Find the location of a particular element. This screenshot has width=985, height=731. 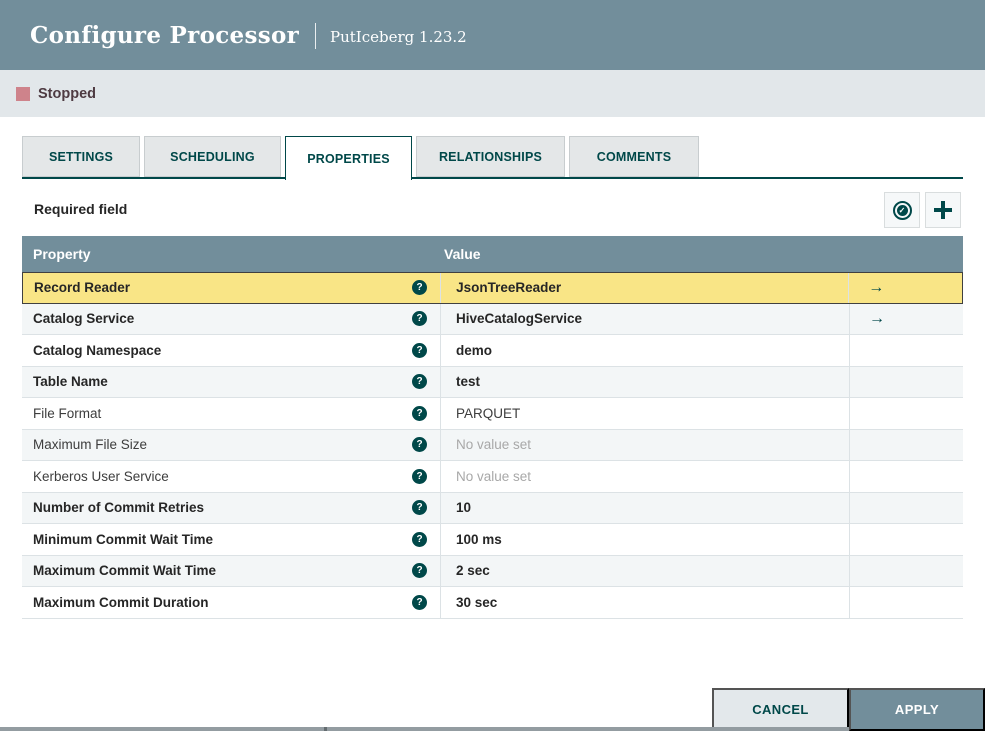

property-name: Catalog Namespace is located at coordinates (97, 350).